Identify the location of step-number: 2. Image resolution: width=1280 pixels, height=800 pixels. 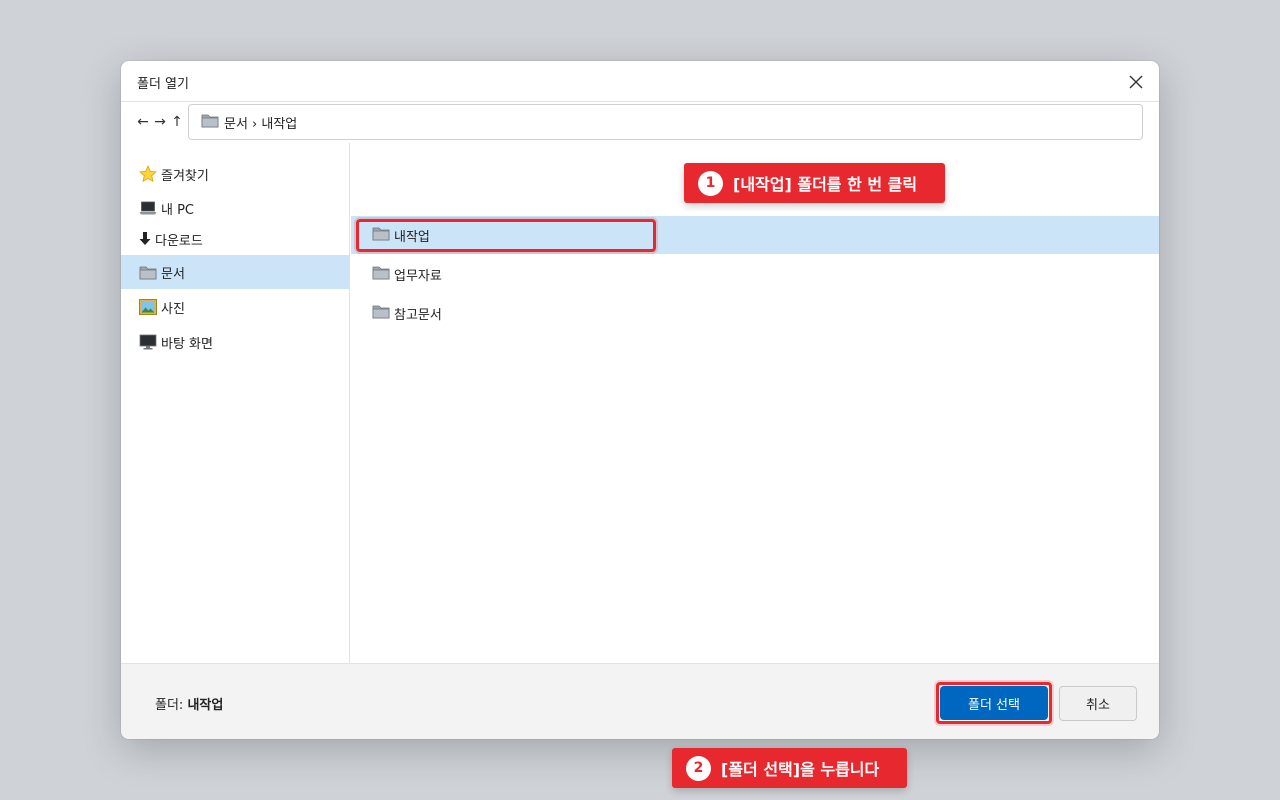
(698, 768).